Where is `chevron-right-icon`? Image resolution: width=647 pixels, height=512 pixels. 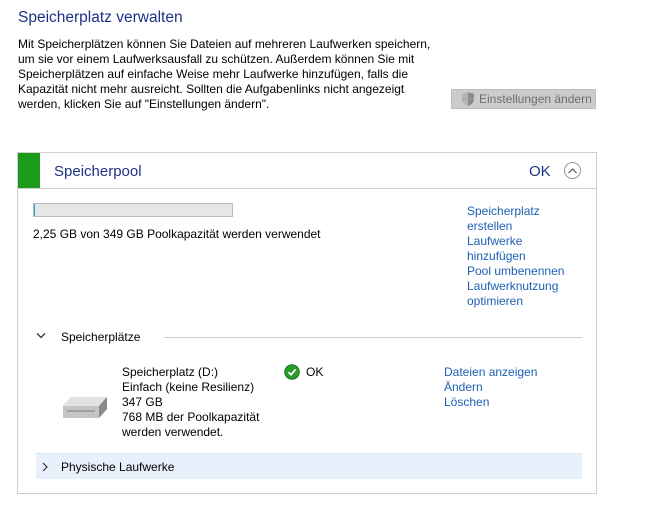 chevron-right-icon is located at coordinates (45, 467).